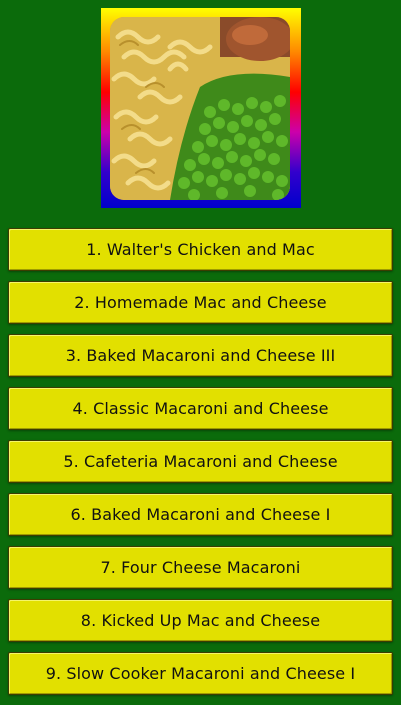 Image resolution: width=401 pixels, height=705 pixels. I want to click on hero-image-frame, so click(201, 108).